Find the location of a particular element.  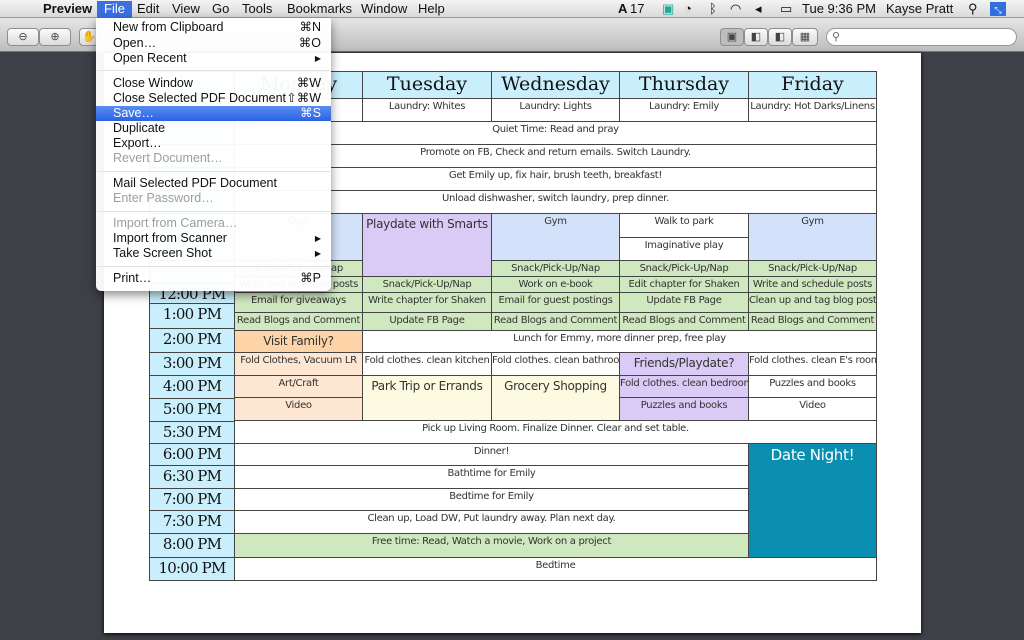

bedtime-emily: Bedtime for Emily is located at coordinates (491, 499).